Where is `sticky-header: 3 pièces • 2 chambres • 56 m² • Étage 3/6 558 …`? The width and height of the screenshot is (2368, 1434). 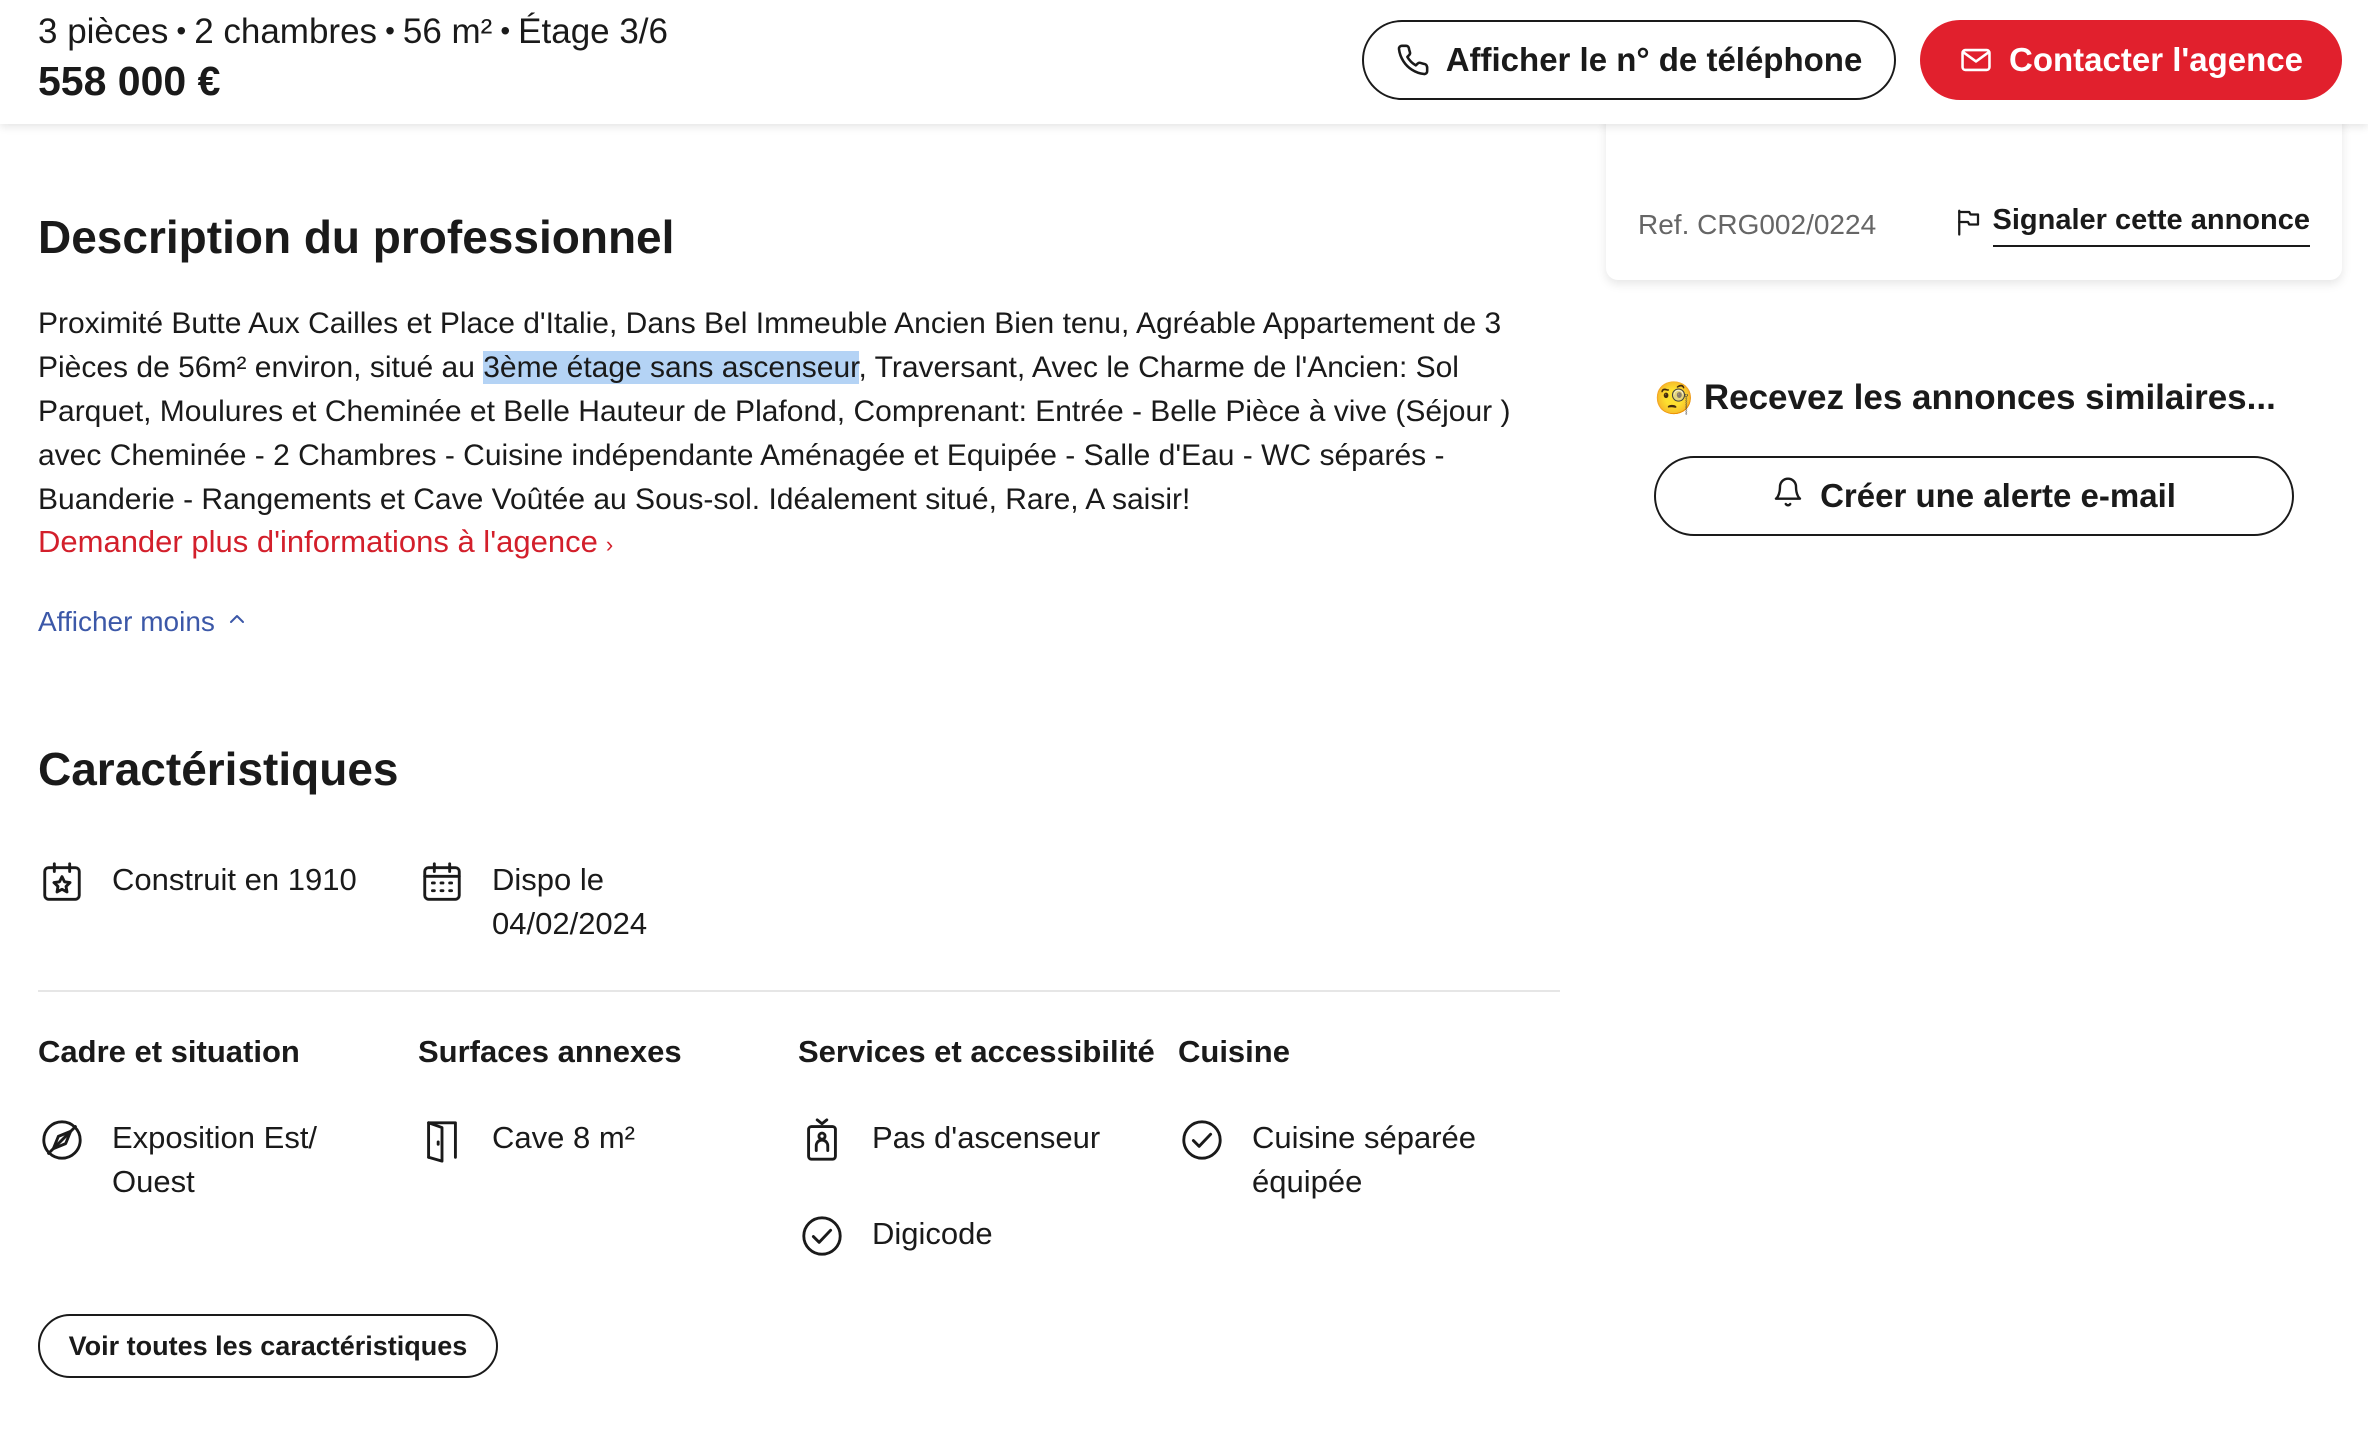
sticky-header: 3 pièces • 2 chambres • 56 m² • Étage 3/6 558 … is located at coordinates (1184, 62).